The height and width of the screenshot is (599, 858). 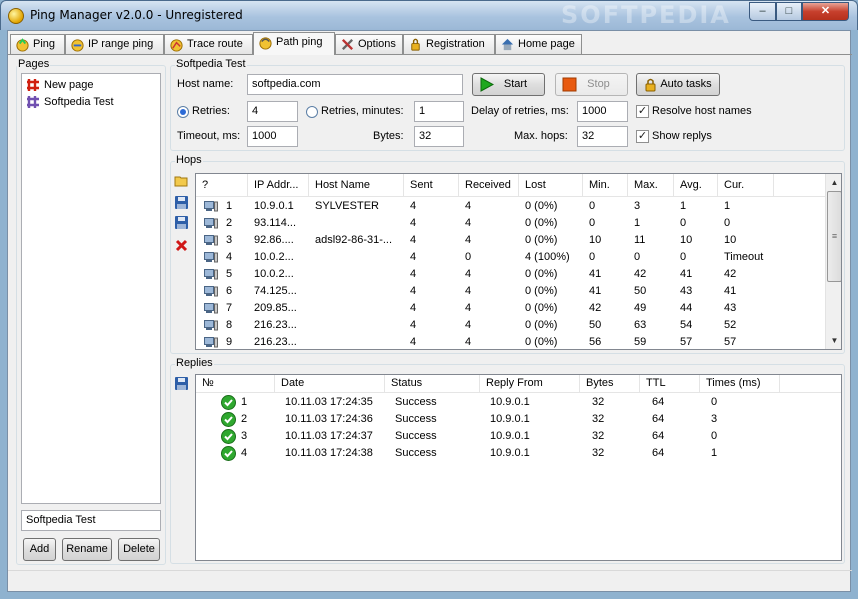 What do you see at coordinates (686, 308) in the screenshot?
I see `hop-cell: 44` at bounding box center [686, 308].